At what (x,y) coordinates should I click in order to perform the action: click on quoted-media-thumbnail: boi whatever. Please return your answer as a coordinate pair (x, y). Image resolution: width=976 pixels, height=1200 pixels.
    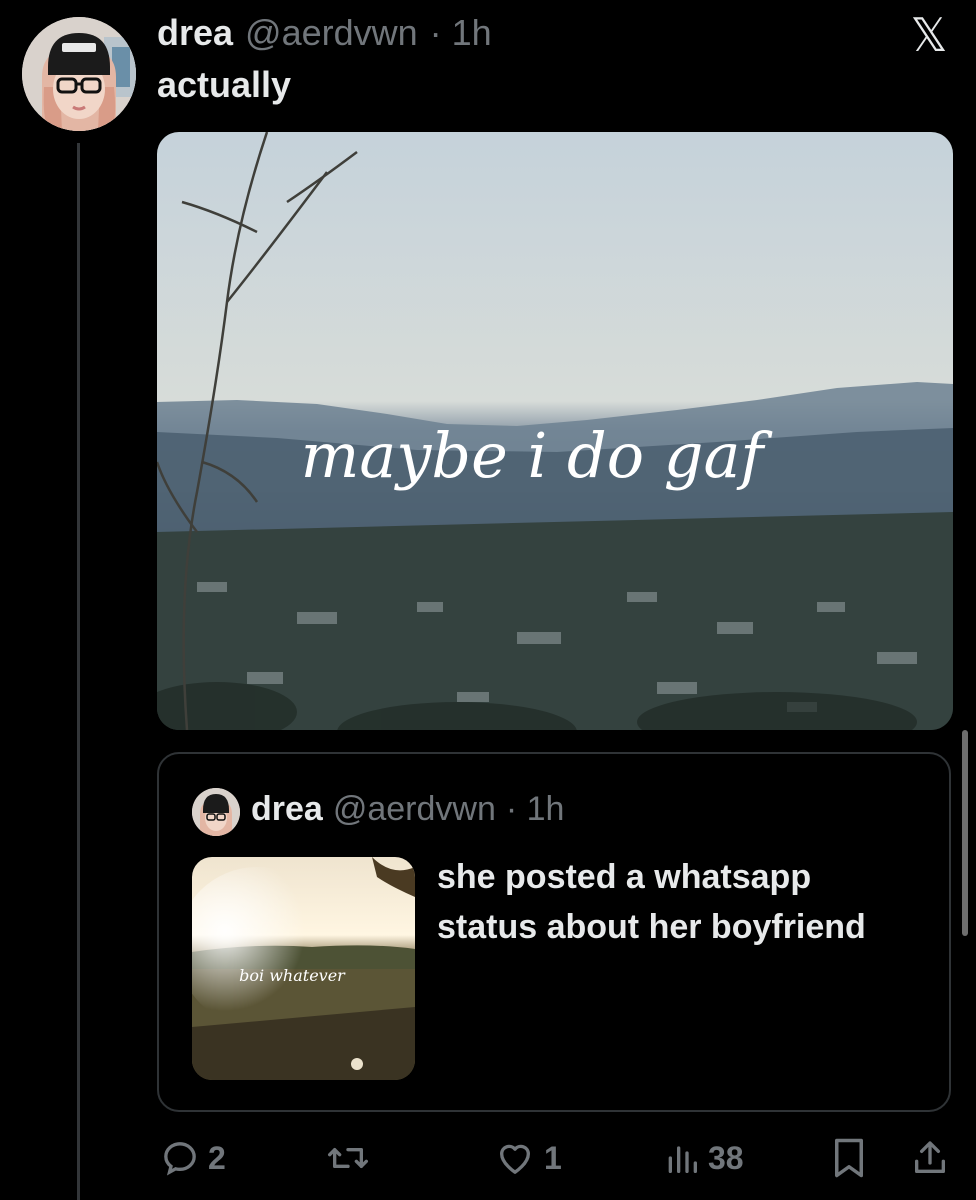
    Looking at the image, I should click on (303, 968).